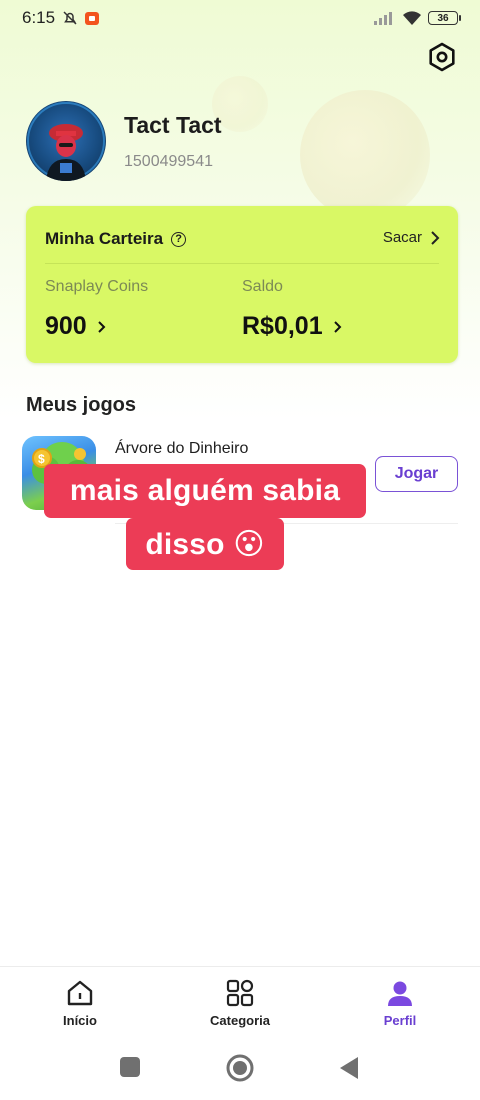 This screenshot has height=1100, width=480. I want to click on avatar, so click(66, 141).